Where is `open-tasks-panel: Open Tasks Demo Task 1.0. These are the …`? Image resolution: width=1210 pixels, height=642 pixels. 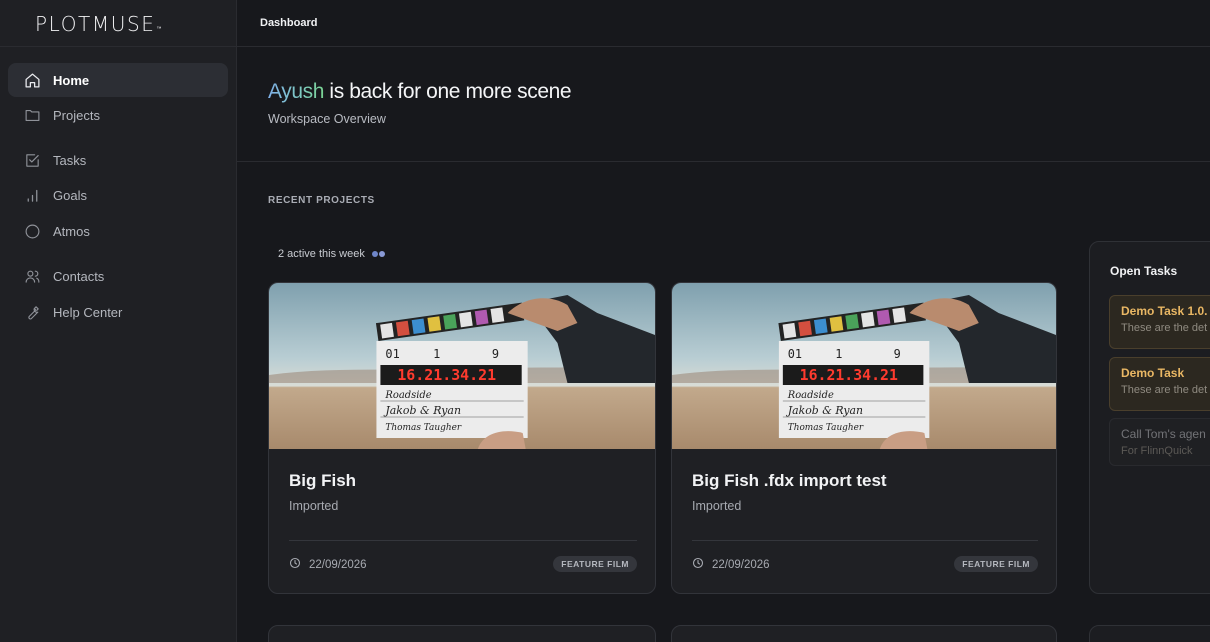
open-tasks-panel: Open Tasks Demo Task 1.0. These are the … is located at coordinates (1149, 417).